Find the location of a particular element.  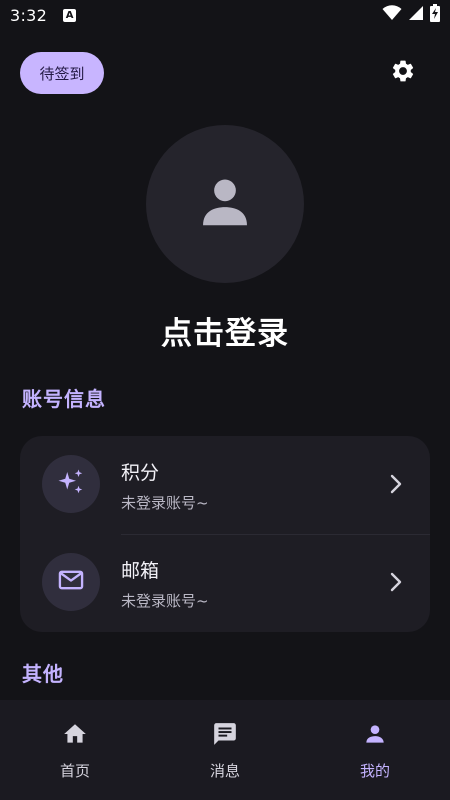

wifi-icon is located at coordinates (392, 15).